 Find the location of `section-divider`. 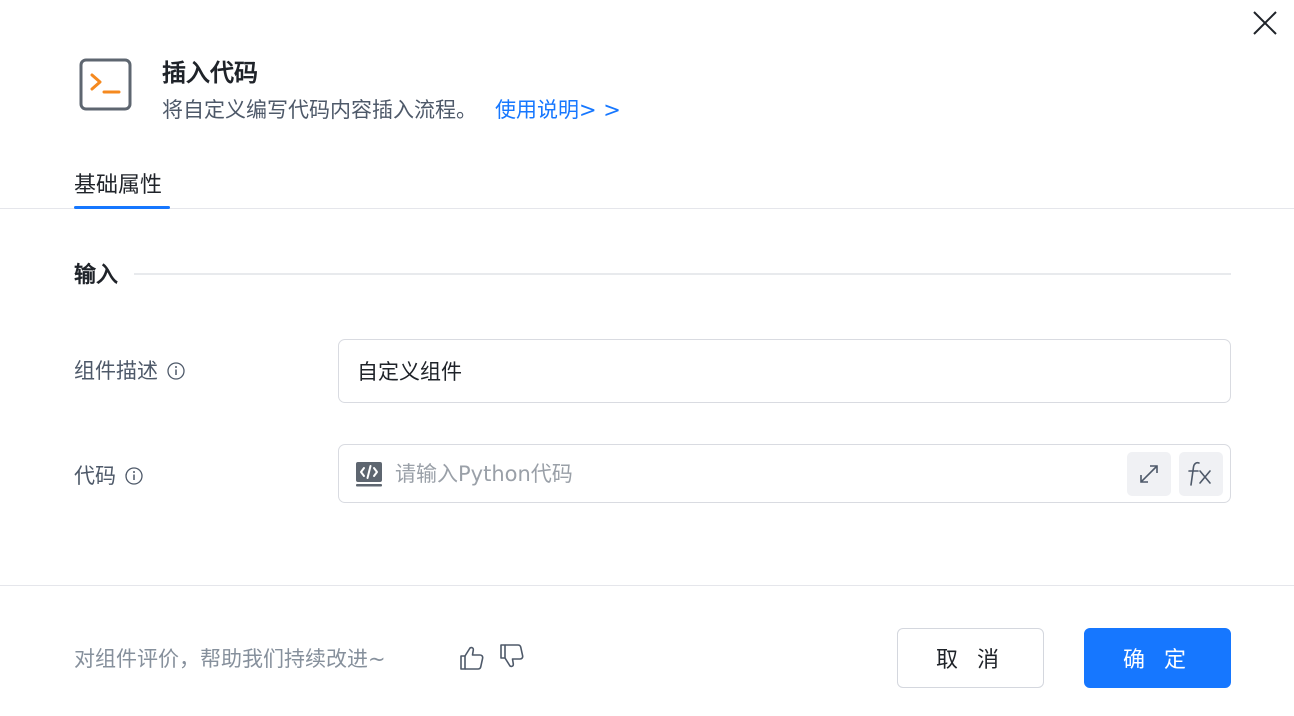

section-divider is located at coordinates (682, 274).